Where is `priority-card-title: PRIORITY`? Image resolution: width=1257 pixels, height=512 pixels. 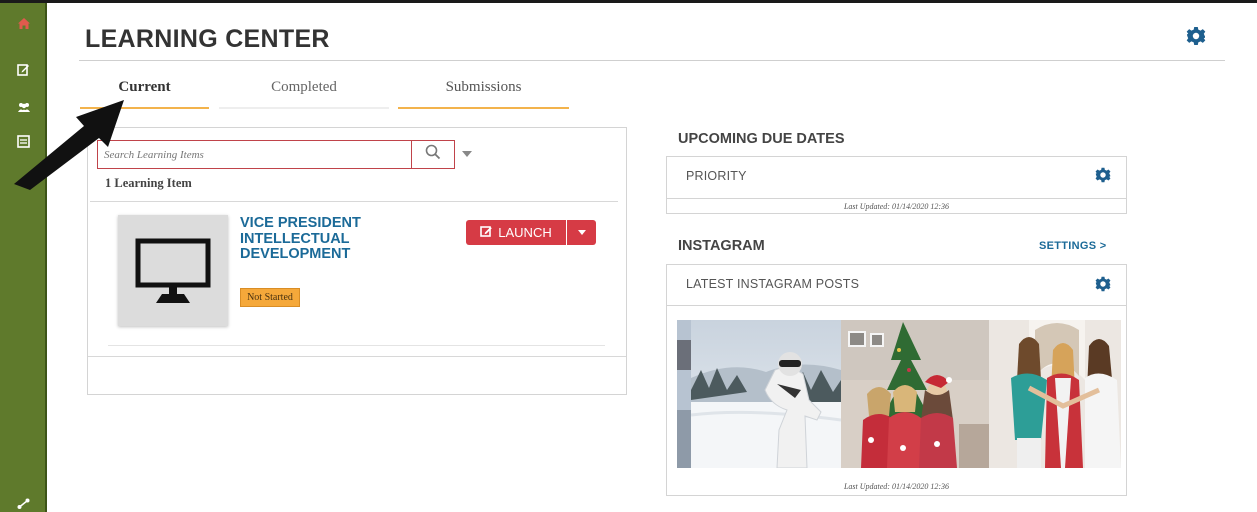
priority-card-title: PRIORITY is located at coordinates (716, 176).